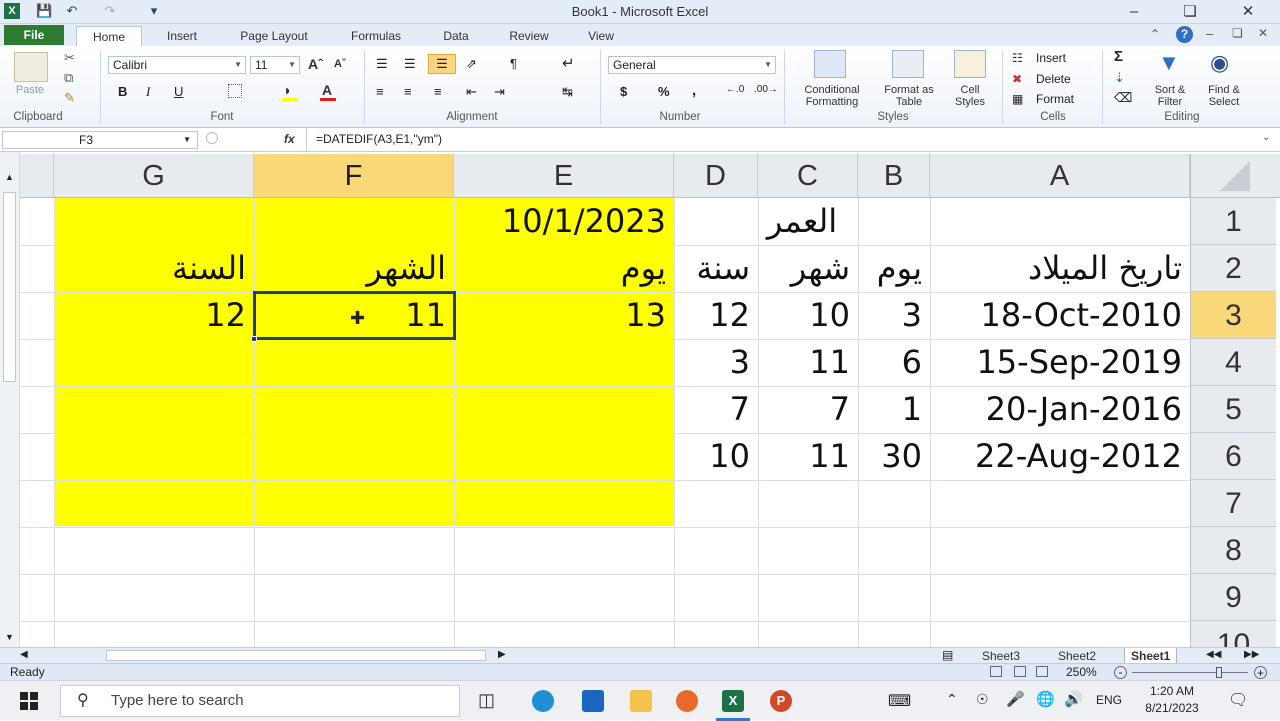 The height and width of the screenshot is (721, 1280). Describe the element at coordinates (122, 91) in the screenshot. I see `bold-button: B` at that location.